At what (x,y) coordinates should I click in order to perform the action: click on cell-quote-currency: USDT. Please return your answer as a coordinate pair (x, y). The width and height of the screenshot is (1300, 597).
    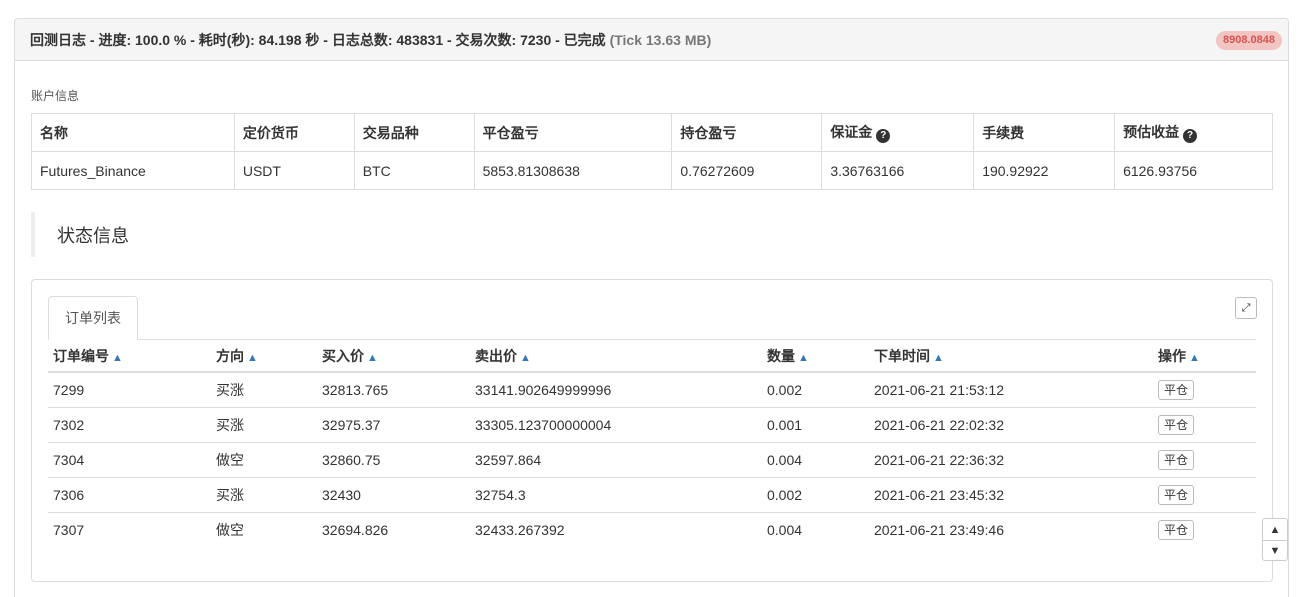
    Looking at the image, I should click on (294, 170).